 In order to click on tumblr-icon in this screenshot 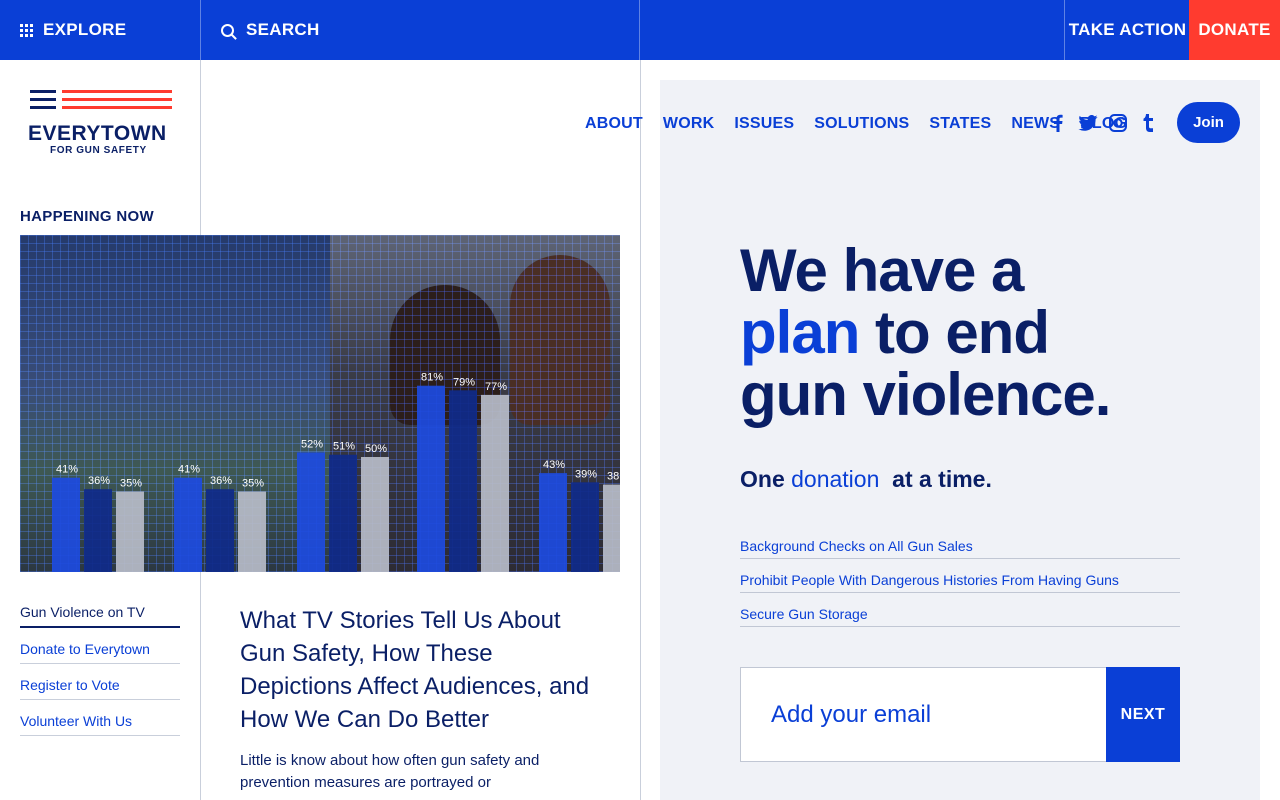, I will do `click(1148, 123)`.